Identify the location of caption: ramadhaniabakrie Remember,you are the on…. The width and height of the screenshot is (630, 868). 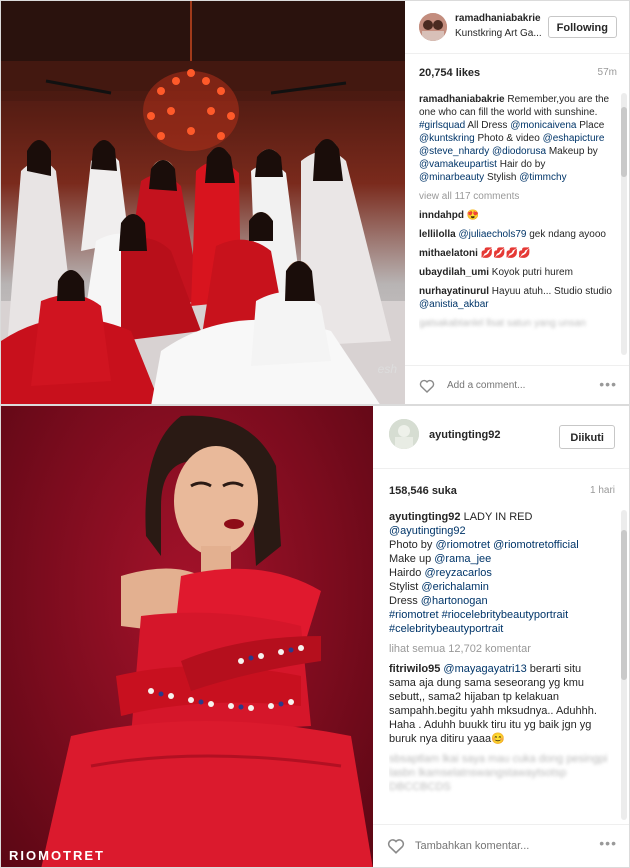
(516, 138).